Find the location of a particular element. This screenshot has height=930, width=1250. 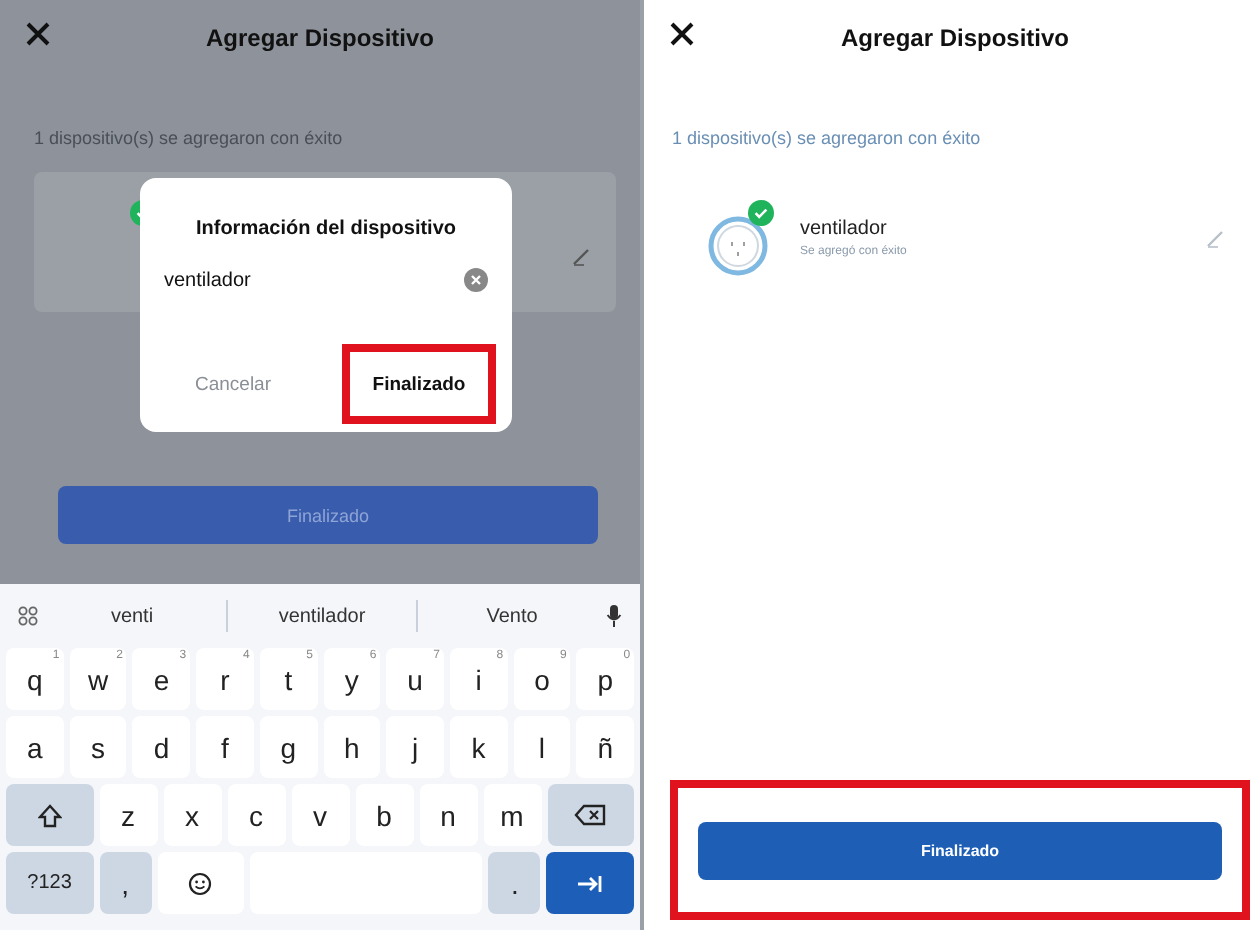

backspace-key is located at coordinates (590, 815).